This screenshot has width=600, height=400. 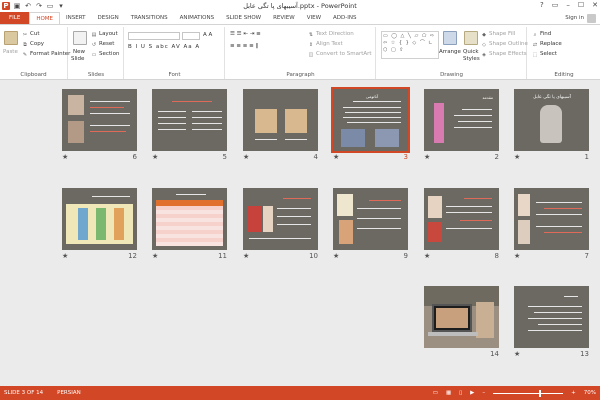 What do you see at coordinates (197, 18) in the screenshot?
I see `tab-animations: ANIMATIONS` at bounding box center [197, 18].